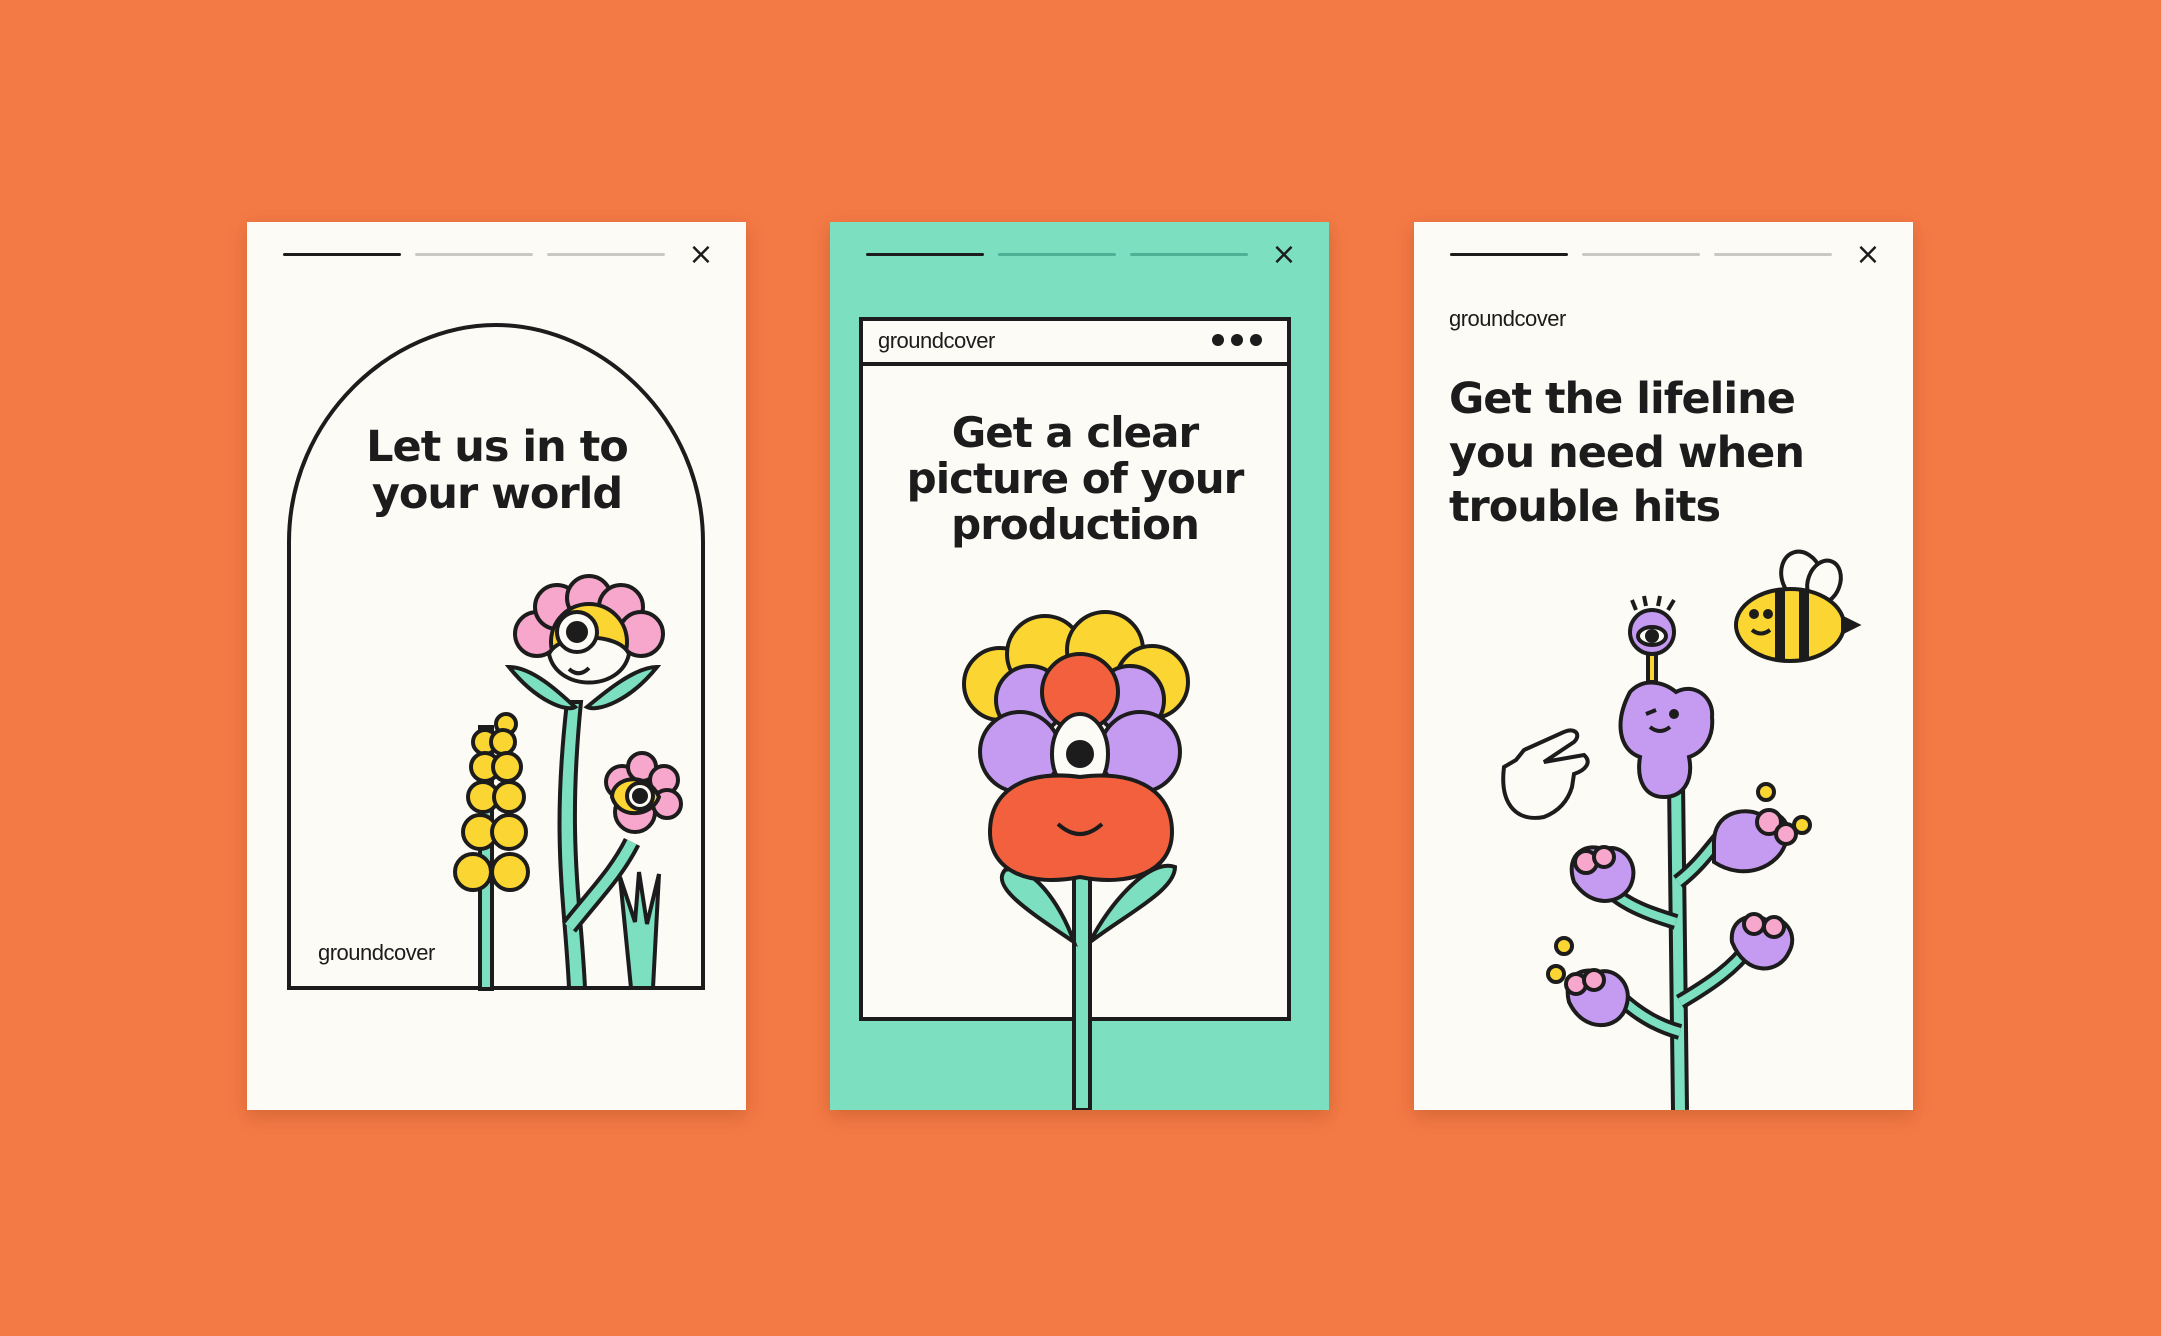  I want to click on headline-line: Get a clear, so click(1075, 432).